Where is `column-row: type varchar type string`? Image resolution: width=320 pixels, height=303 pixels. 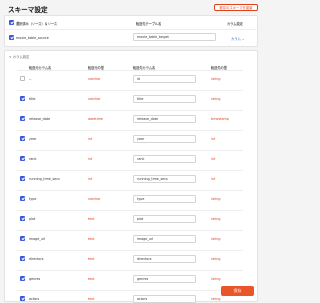
column-row: type varchar type string is located at coordinates (124, 196).